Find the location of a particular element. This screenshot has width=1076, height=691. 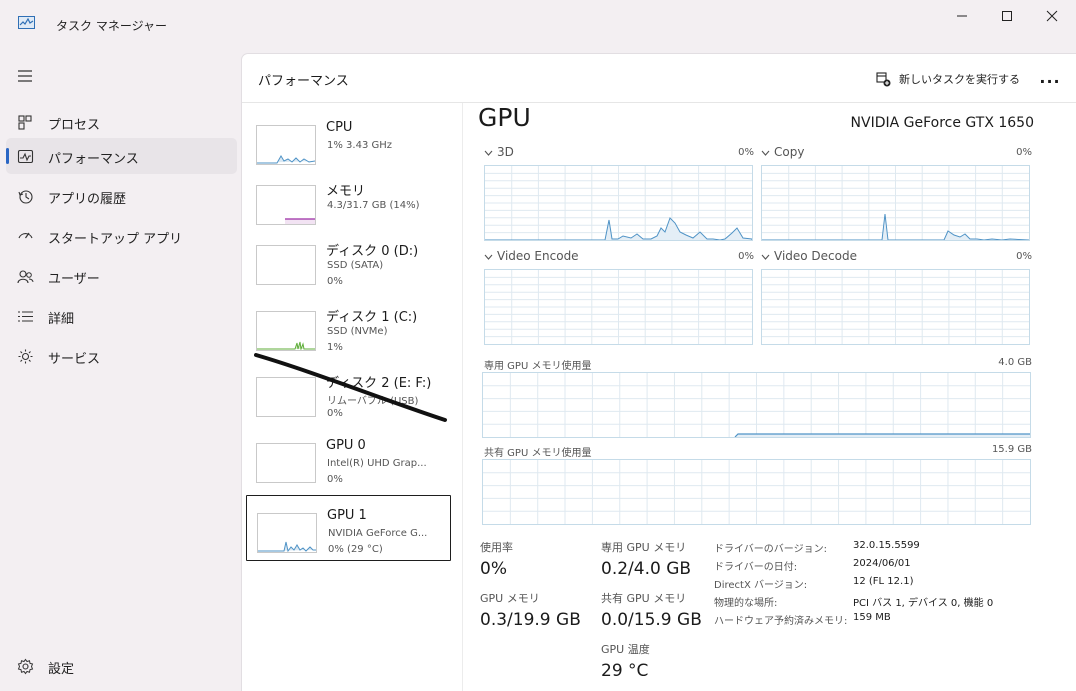

driver-version-value: 32.0.15.5599 is located at coordinates (886, 545).